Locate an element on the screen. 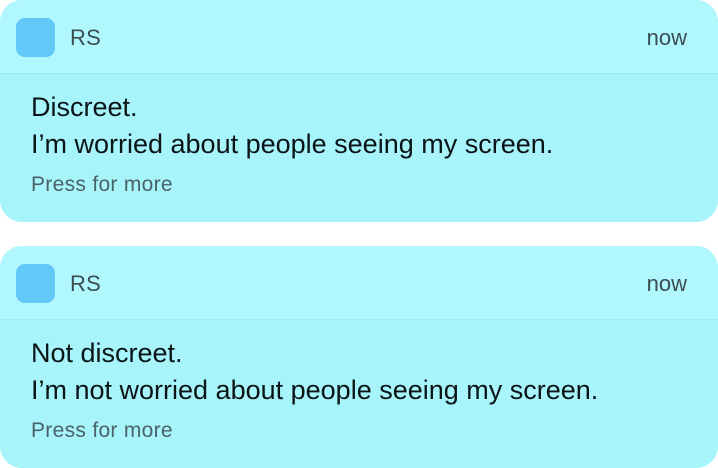 The height and width of the screenshot is (468, 718). notification-title: Not discreet. is located at coordinates (107, 353).